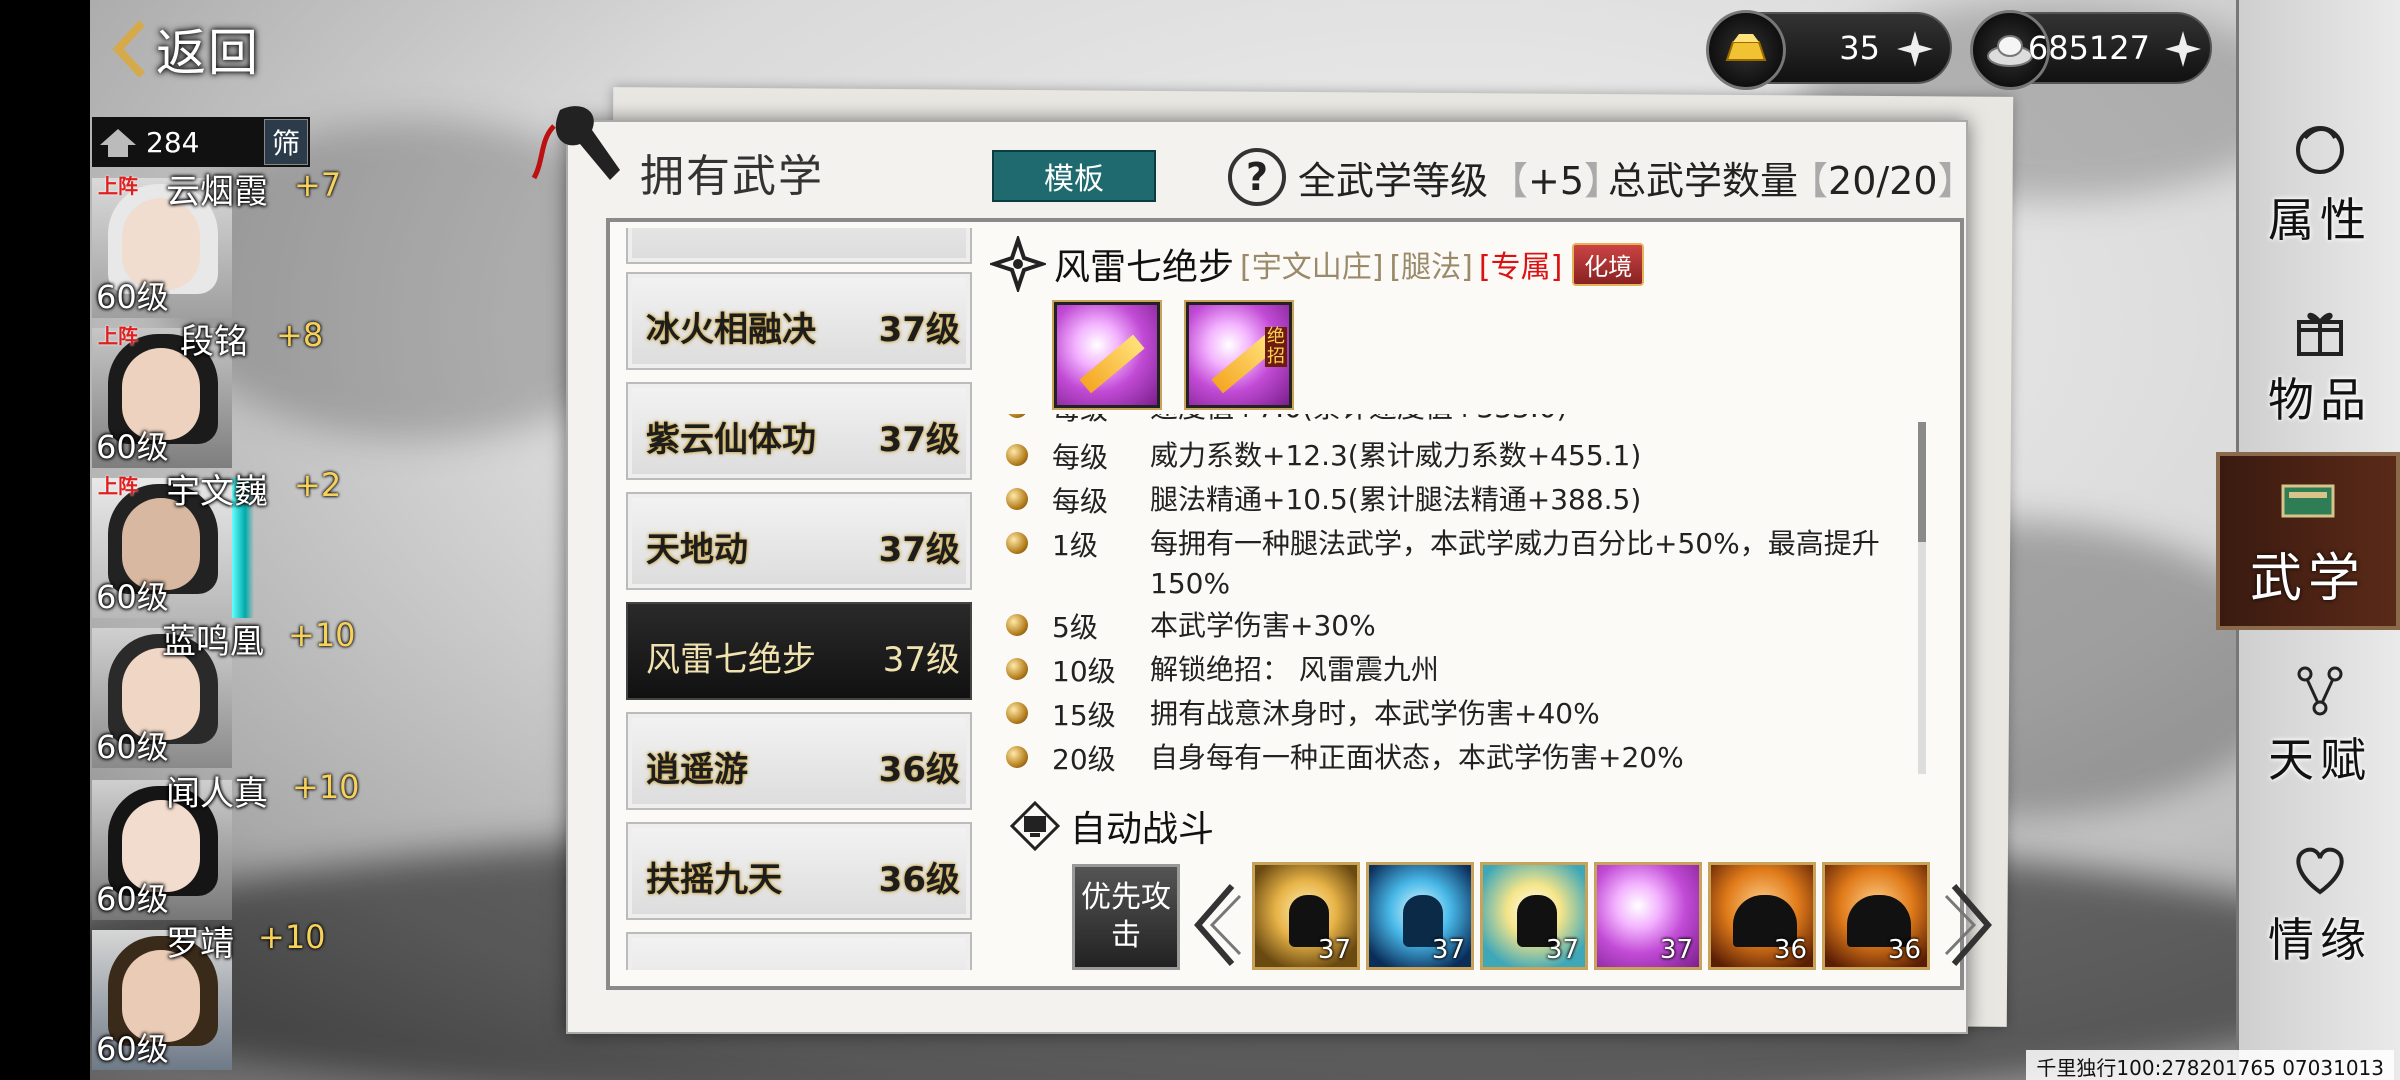  What do you see at coordinates (2320, 871) in the screenshot?
I see `heart-icon` at bounding box center [2320, 871].